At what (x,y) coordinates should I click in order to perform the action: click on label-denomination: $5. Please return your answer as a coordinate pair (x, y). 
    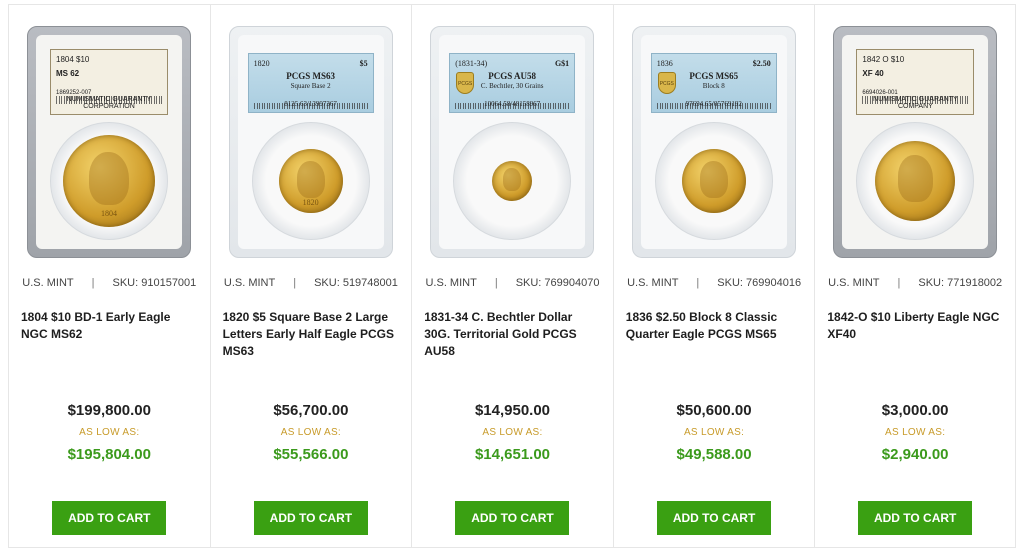
    Looking at the image, I should click on (363, 63).